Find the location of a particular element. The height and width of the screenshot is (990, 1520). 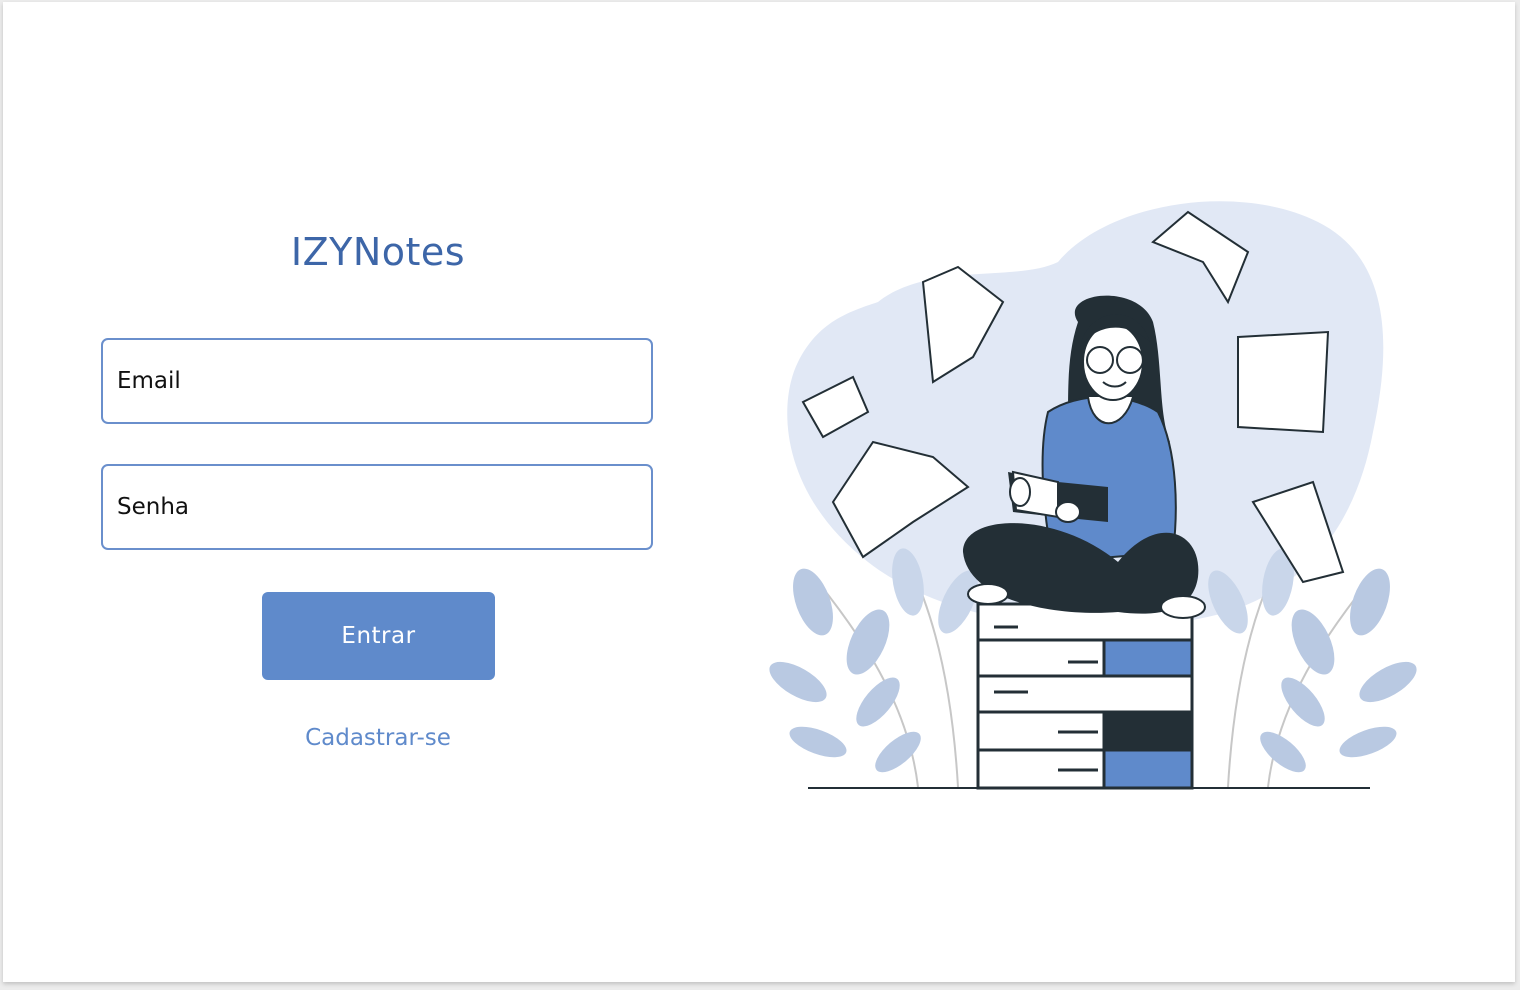

password-field is located at coordinates (377, 507).